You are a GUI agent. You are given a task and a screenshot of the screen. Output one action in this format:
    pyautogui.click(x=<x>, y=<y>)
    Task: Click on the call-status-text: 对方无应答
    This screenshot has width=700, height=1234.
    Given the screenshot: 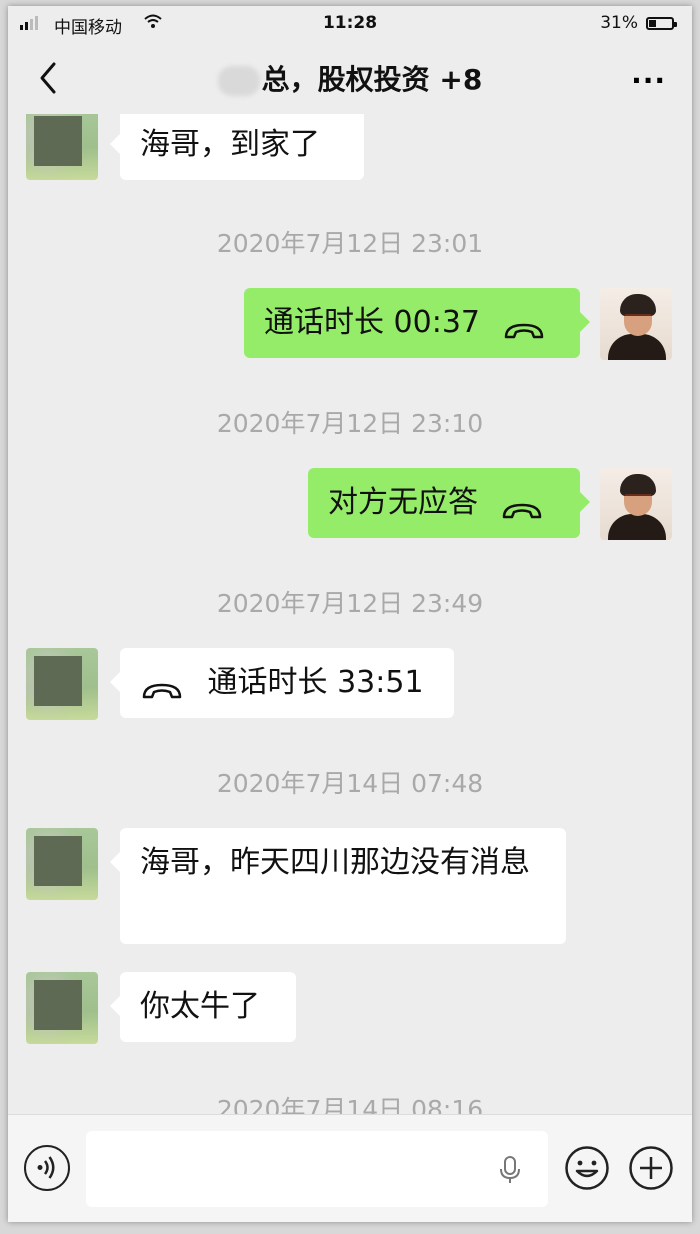 What is the action you would take?
    pyautogui.click(x=403, y=502)
    